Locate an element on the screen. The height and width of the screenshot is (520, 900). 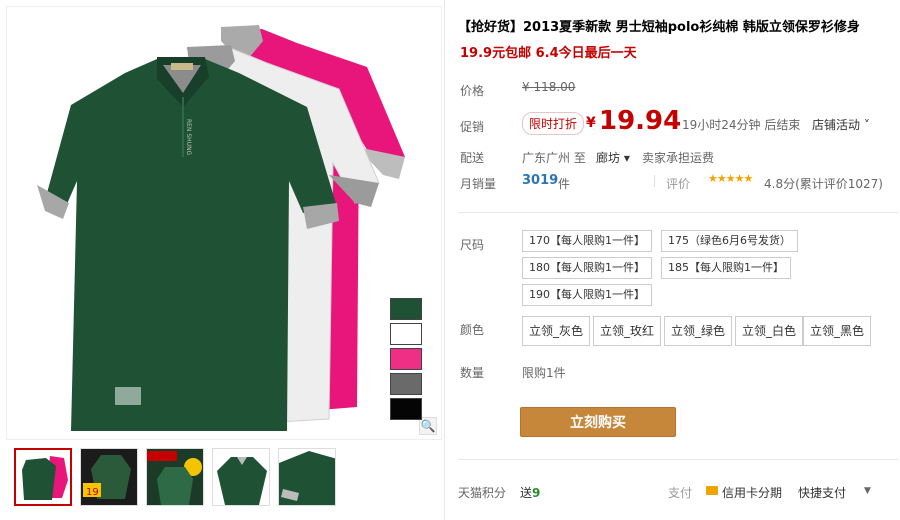
currency-symbol: ¥ is located at coordinates (591, 123).